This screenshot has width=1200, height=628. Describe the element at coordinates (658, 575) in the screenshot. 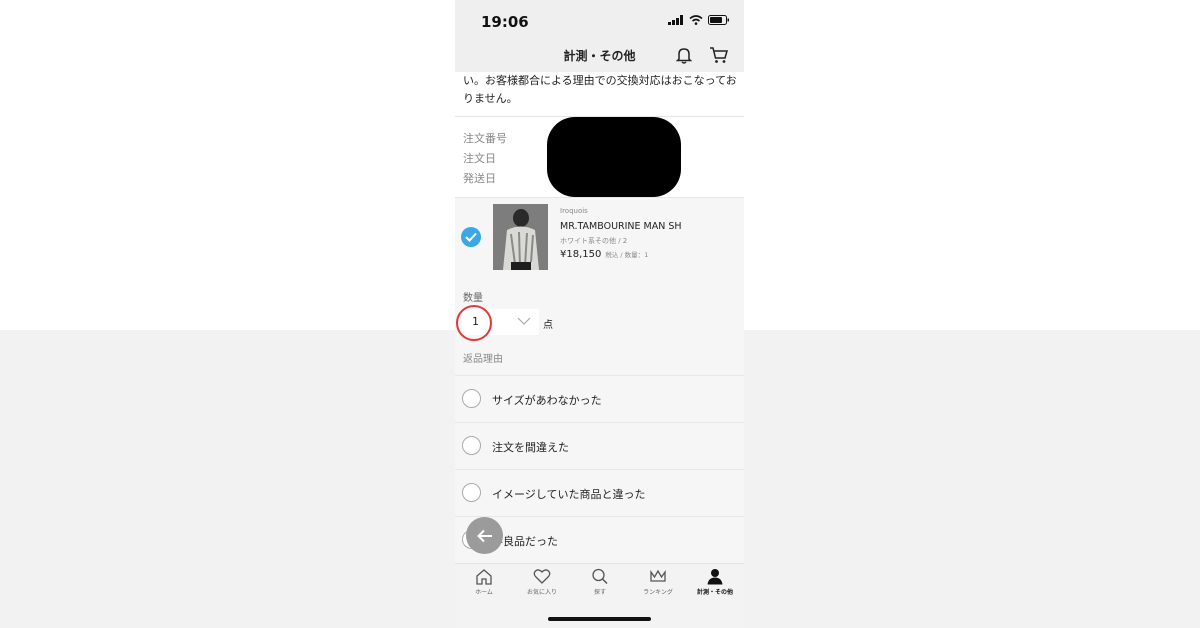

I see `crown-icon` at that location.